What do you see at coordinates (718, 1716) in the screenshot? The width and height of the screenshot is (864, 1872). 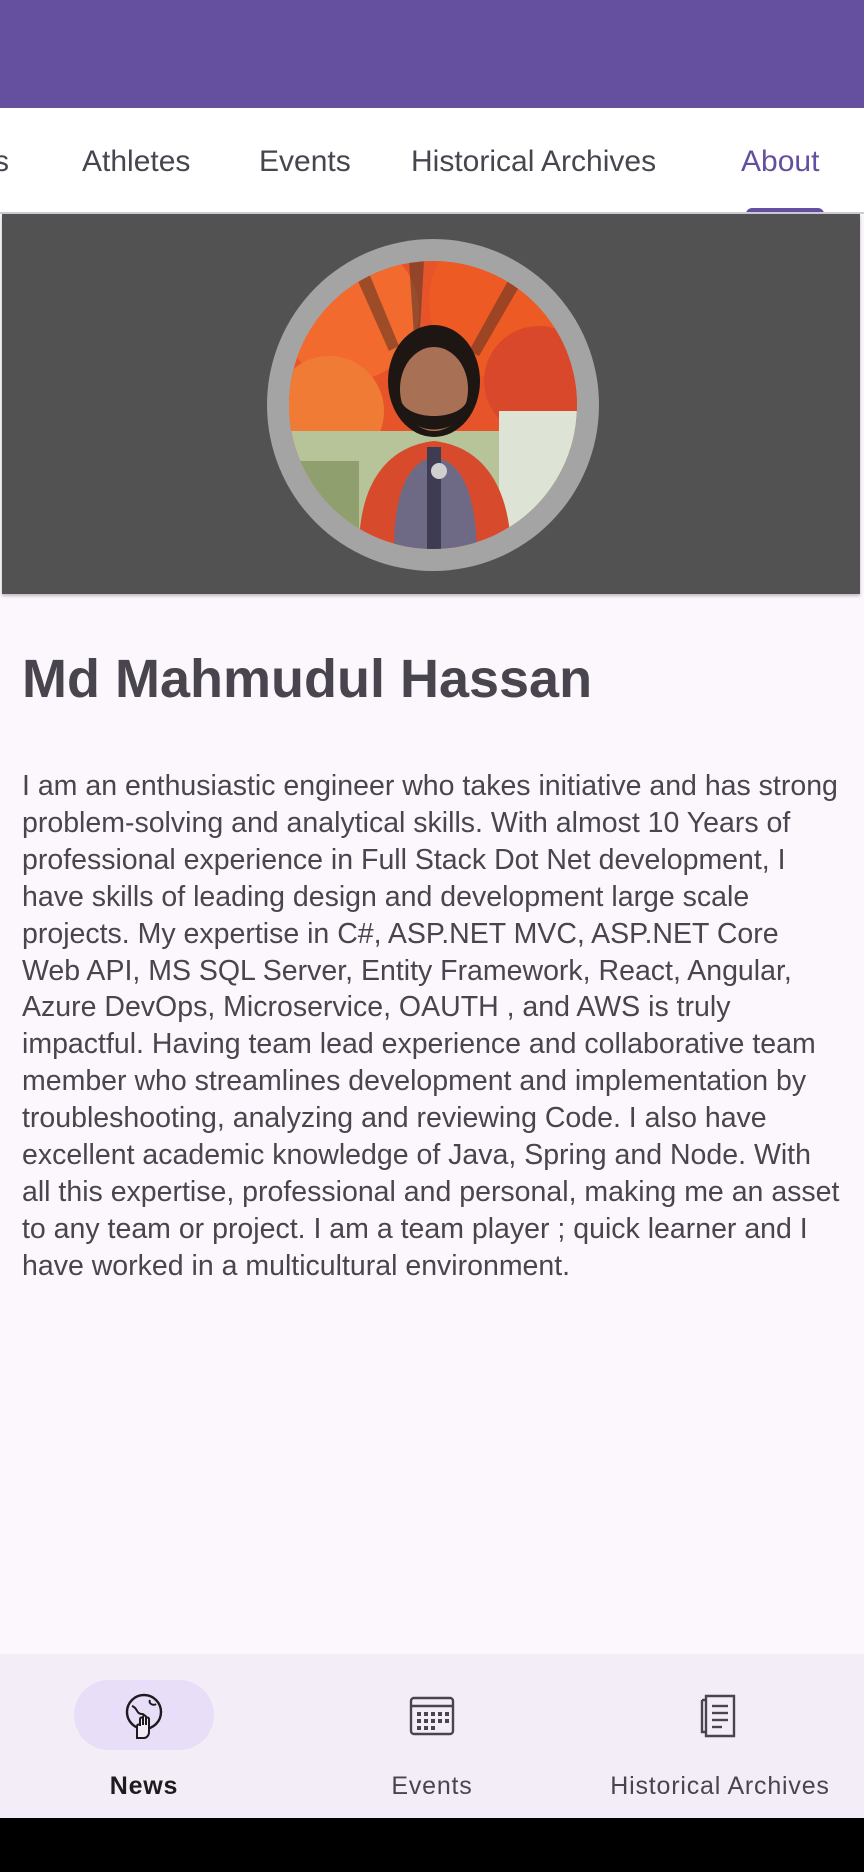 I see `document-icon` at bounding box center [718, 1716].